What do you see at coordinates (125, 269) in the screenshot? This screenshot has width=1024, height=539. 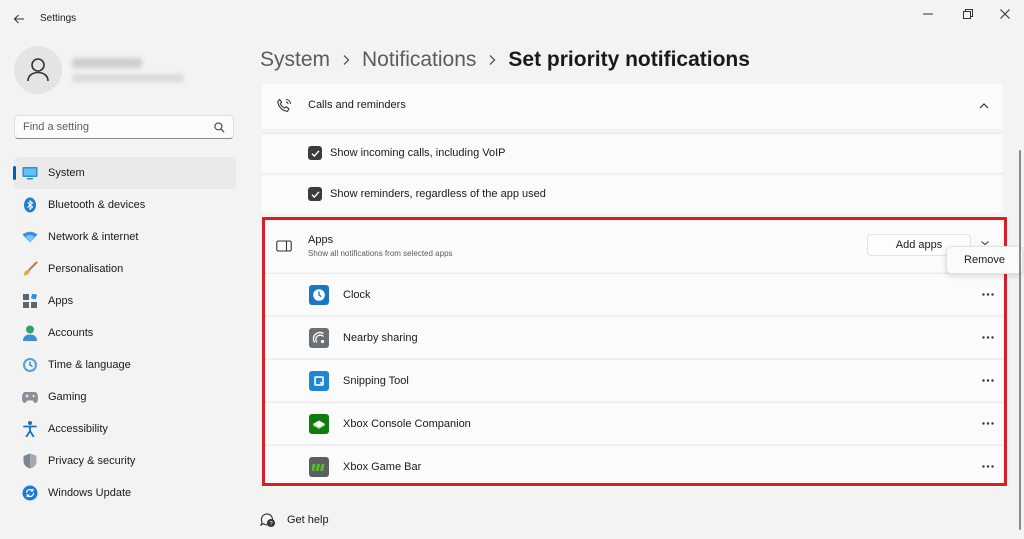 I see `sidebar-item-personalisation: Personalisation` at bounding box center [125, 269].